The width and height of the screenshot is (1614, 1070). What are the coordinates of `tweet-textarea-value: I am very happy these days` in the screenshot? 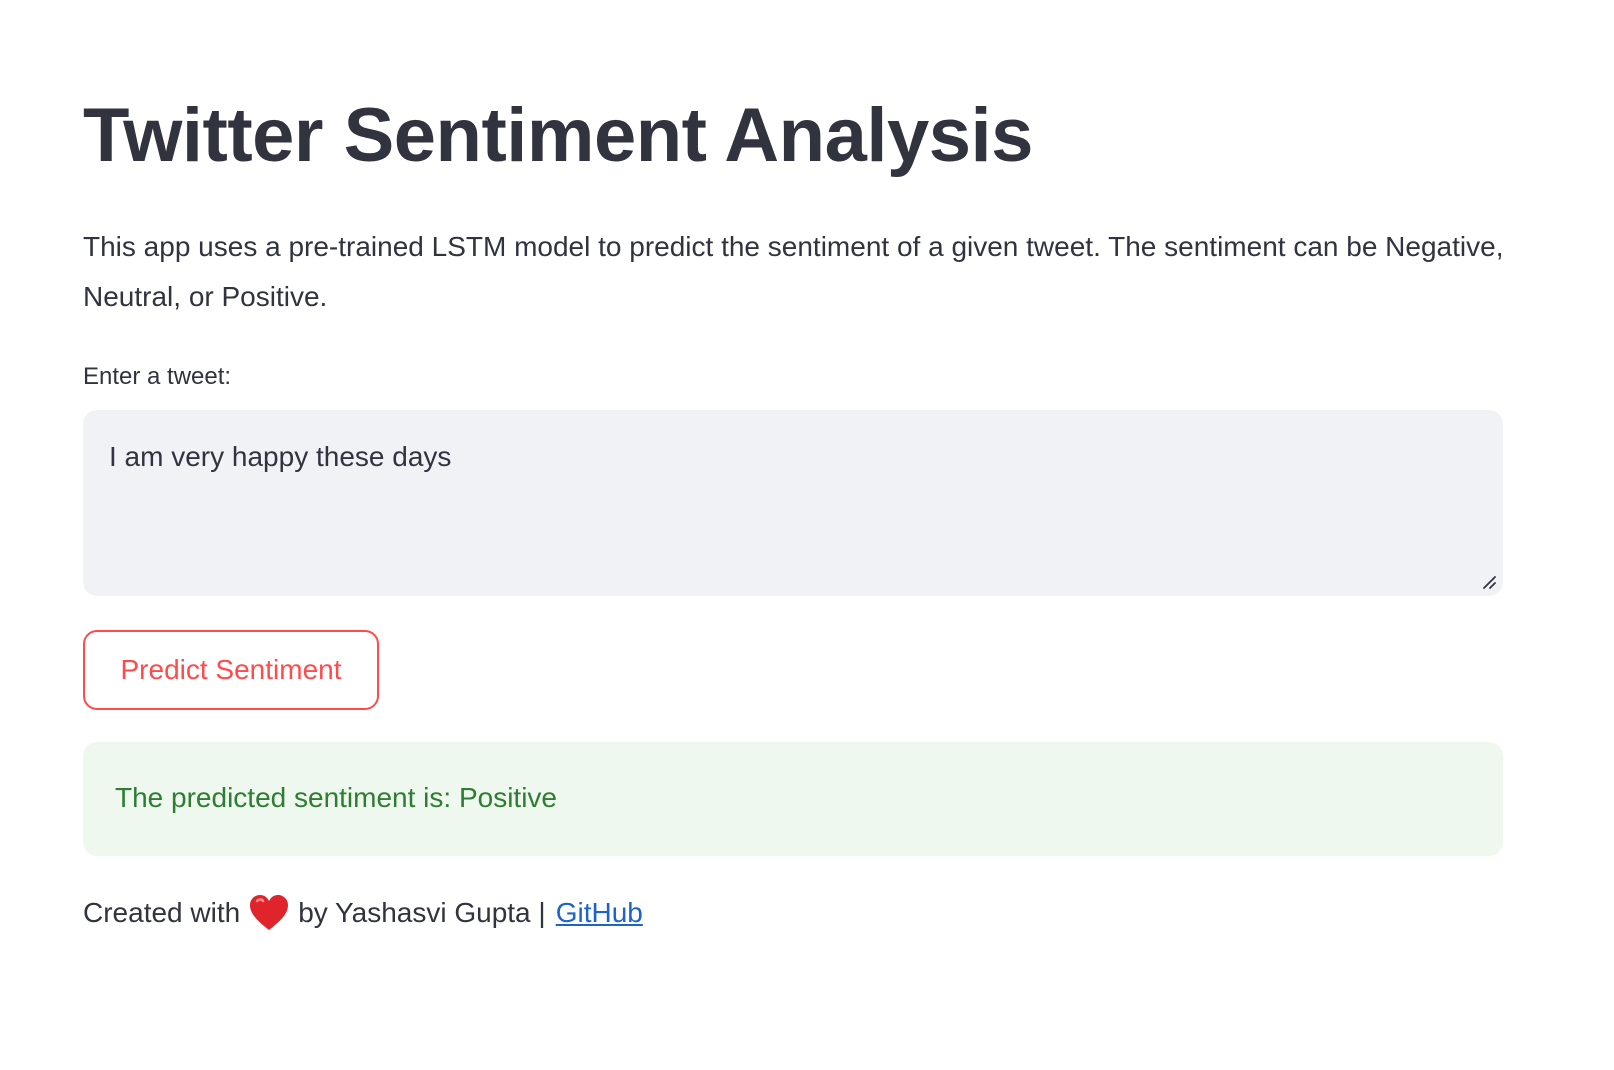 It's located at (280, 457).